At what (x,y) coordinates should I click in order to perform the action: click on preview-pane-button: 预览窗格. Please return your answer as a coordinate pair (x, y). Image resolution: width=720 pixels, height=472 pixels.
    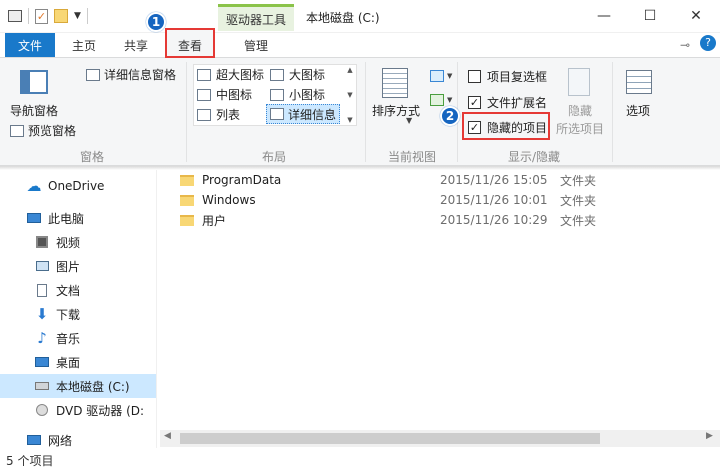
    Looking at the image, I should click on (43, 130).